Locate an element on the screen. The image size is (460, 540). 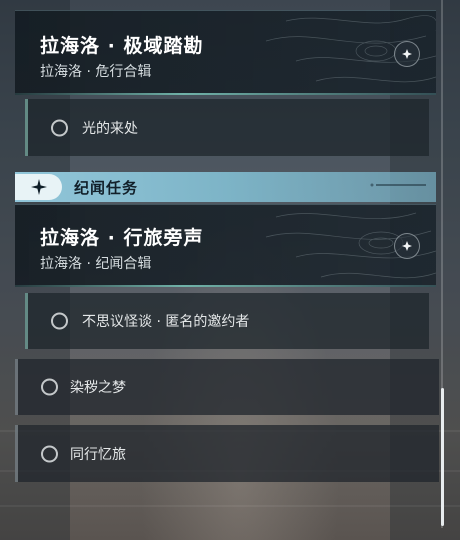
card-subtitle: 拉海洛 · 危行合辑 is located at coordinates (96, 72).